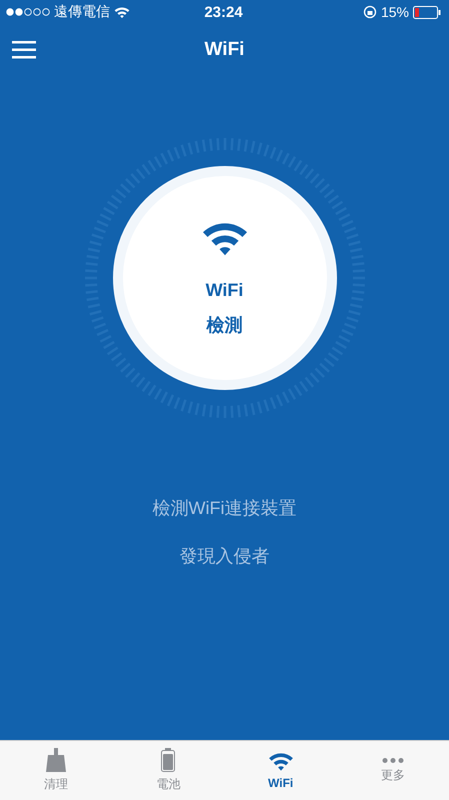 This screenshot has height=800, width=449. What do you see at coordinates (225, 556) in the screenshot?
I see `feature-text: 發現入侵者` at bounding box center [225, 556].